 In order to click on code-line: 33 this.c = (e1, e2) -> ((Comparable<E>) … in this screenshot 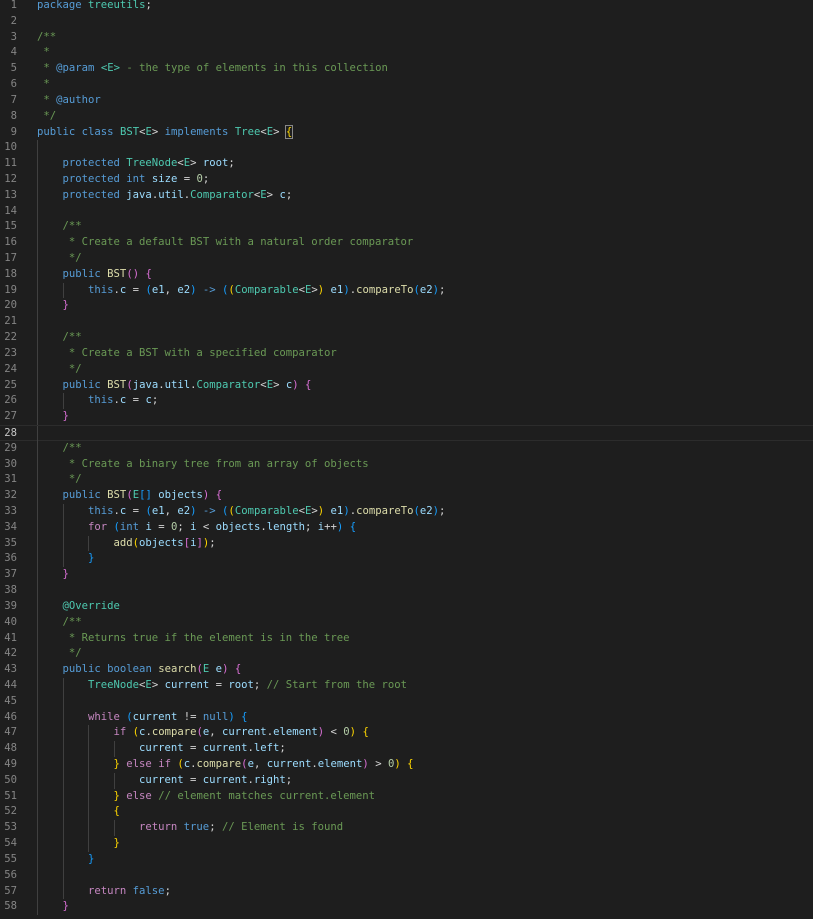, I will do `click(406, 512)`.